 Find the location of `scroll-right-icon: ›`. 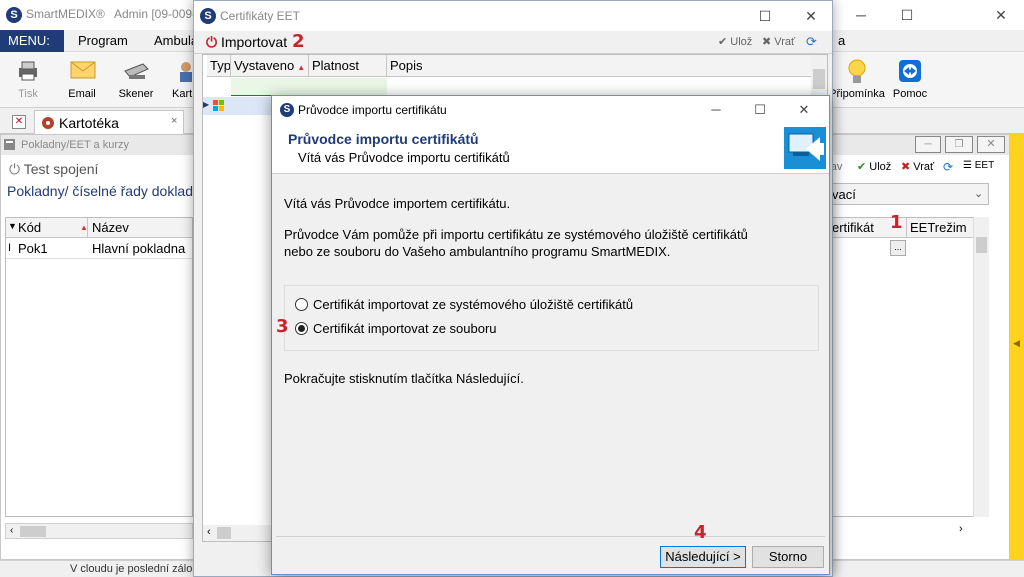

scroll-right-icon: › is located at coordinates (961, 529).